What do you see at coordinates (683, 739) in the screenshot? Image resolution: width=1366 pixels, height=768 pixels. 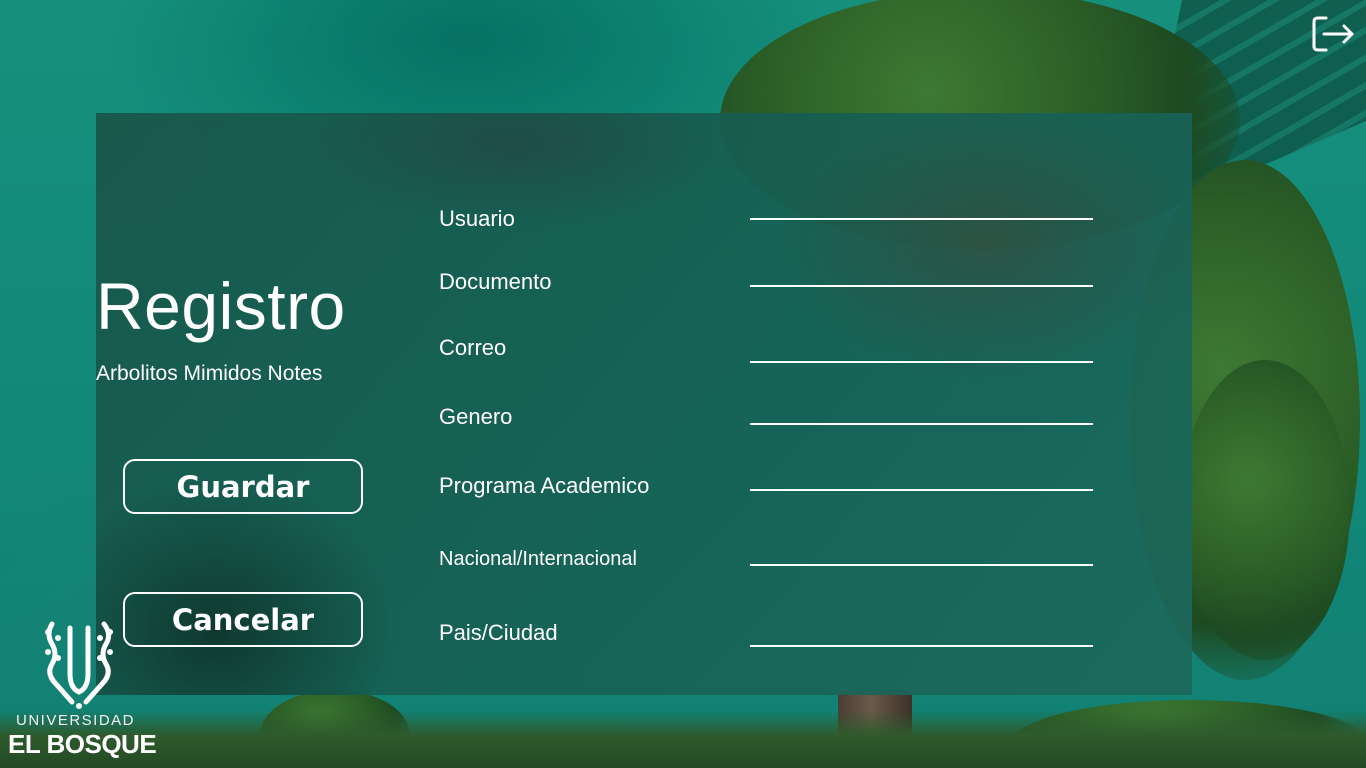 I see `ground` at bounding box center [683, 739].